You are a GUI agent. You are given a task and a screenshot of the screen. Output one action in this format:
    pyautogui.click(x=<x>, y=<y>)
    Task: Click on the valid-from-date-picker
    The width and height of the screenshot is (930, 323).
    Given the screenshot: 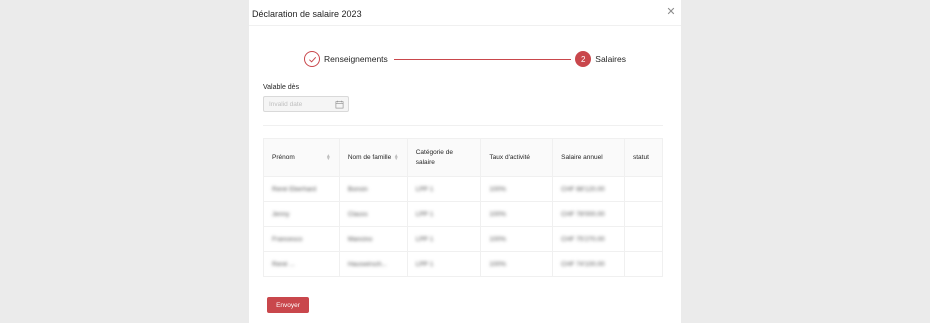 What is the action you would take?
    pyautogui.click(x=306, y=104)
    